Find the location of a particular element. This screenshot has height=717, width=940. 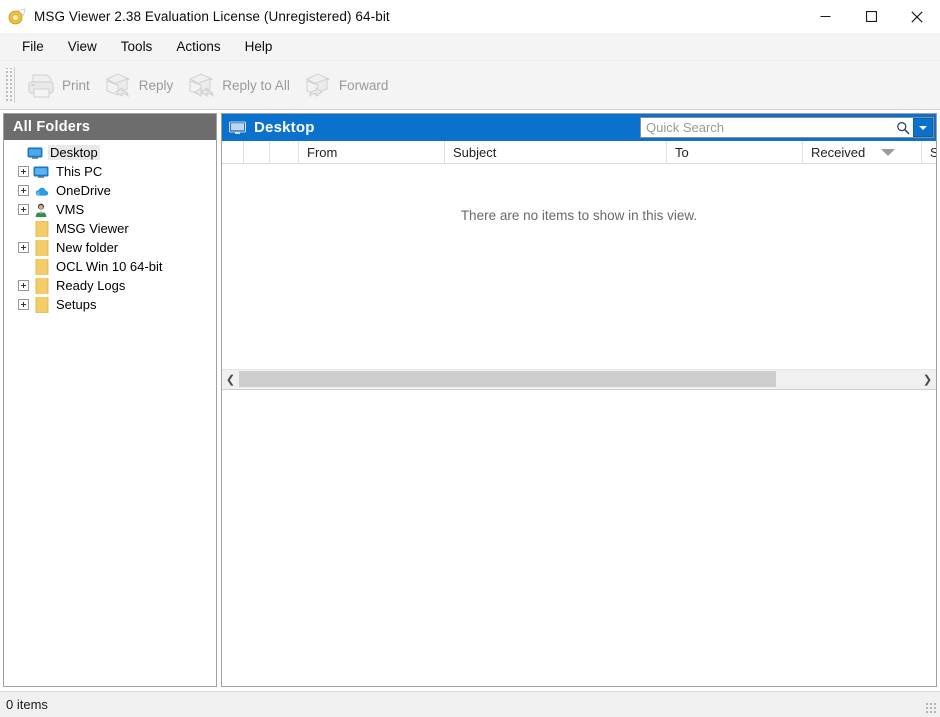

scrollbar-track is located at coordinates (579, 379).